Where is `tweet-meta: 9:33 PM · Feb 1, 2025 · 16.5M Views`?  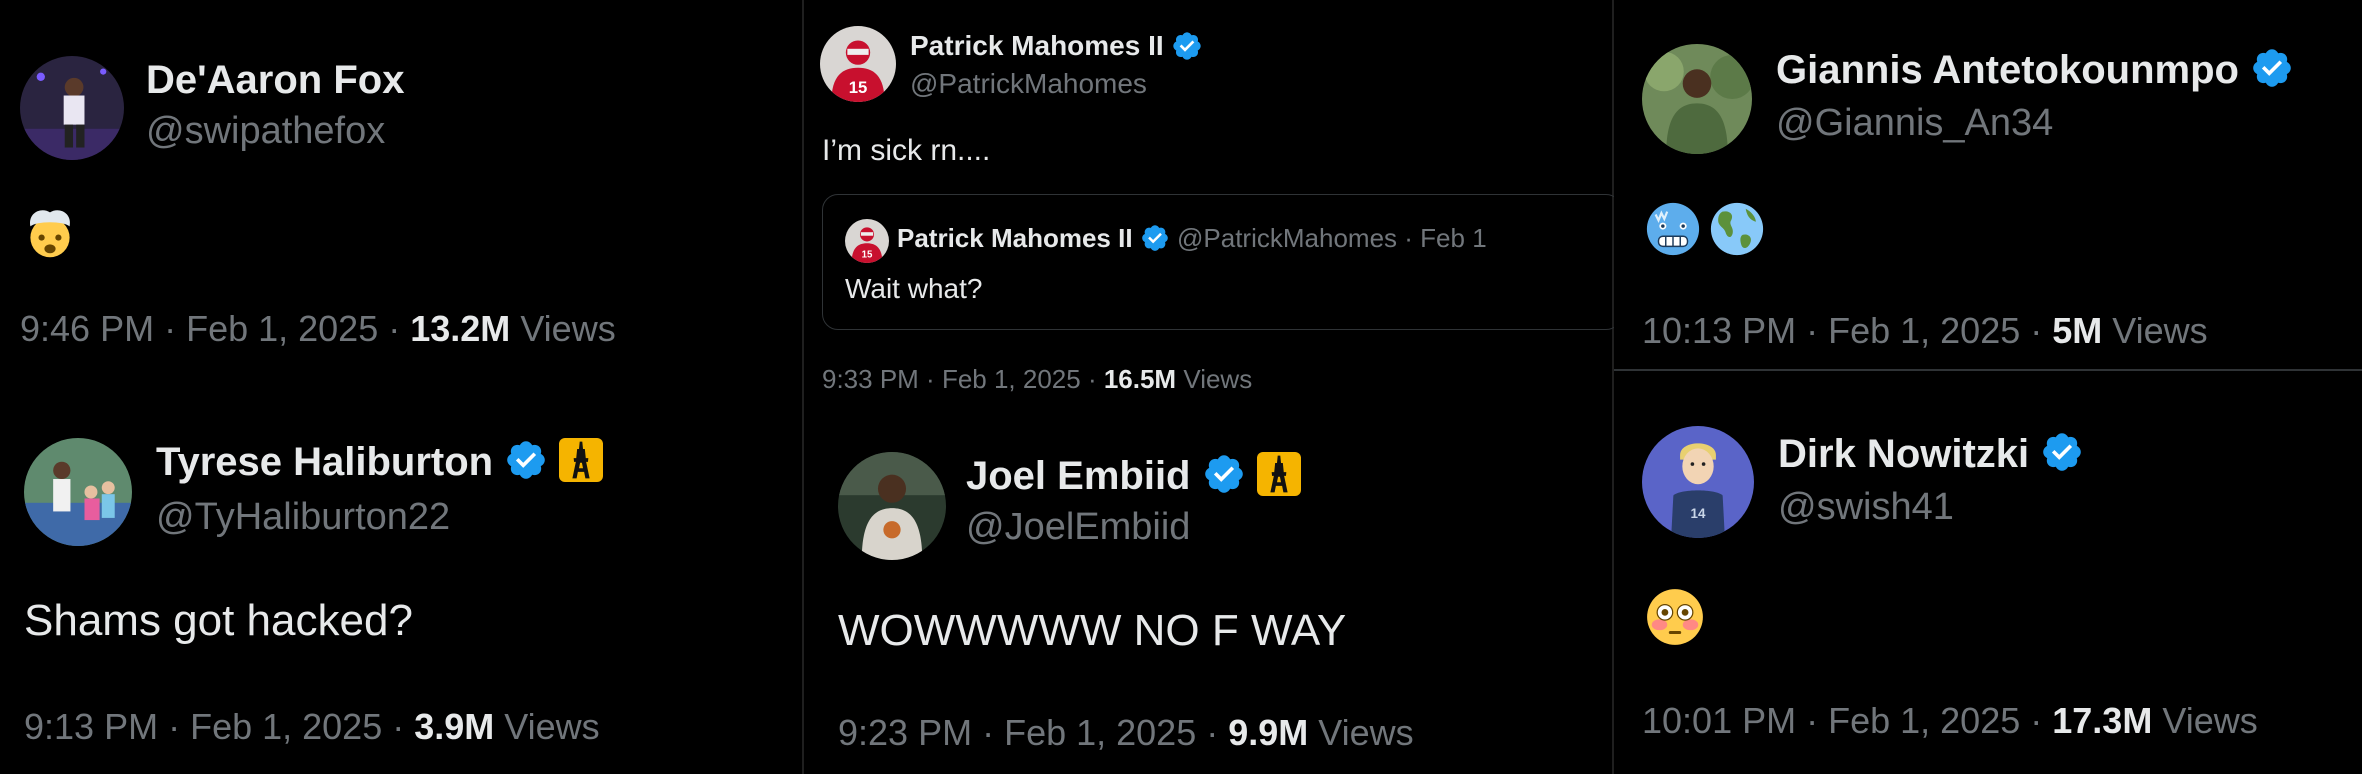
tweet-meta: 9:33 PM · Feb 1, 2025 · 16.5M Views is located at coordinates (1037, 379).